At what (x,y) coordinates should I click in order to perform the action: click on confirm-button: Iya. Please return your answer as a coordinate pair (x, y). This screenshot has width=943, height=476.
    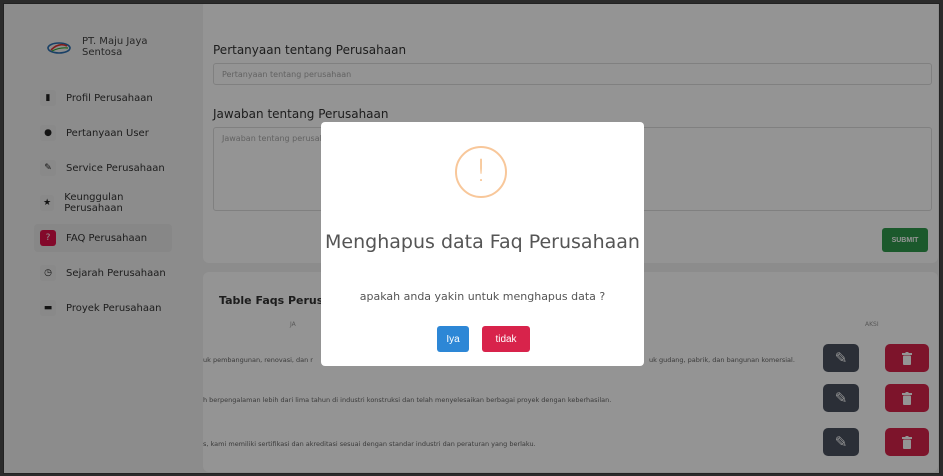
    Looking at the image, I should click on (453, 339).